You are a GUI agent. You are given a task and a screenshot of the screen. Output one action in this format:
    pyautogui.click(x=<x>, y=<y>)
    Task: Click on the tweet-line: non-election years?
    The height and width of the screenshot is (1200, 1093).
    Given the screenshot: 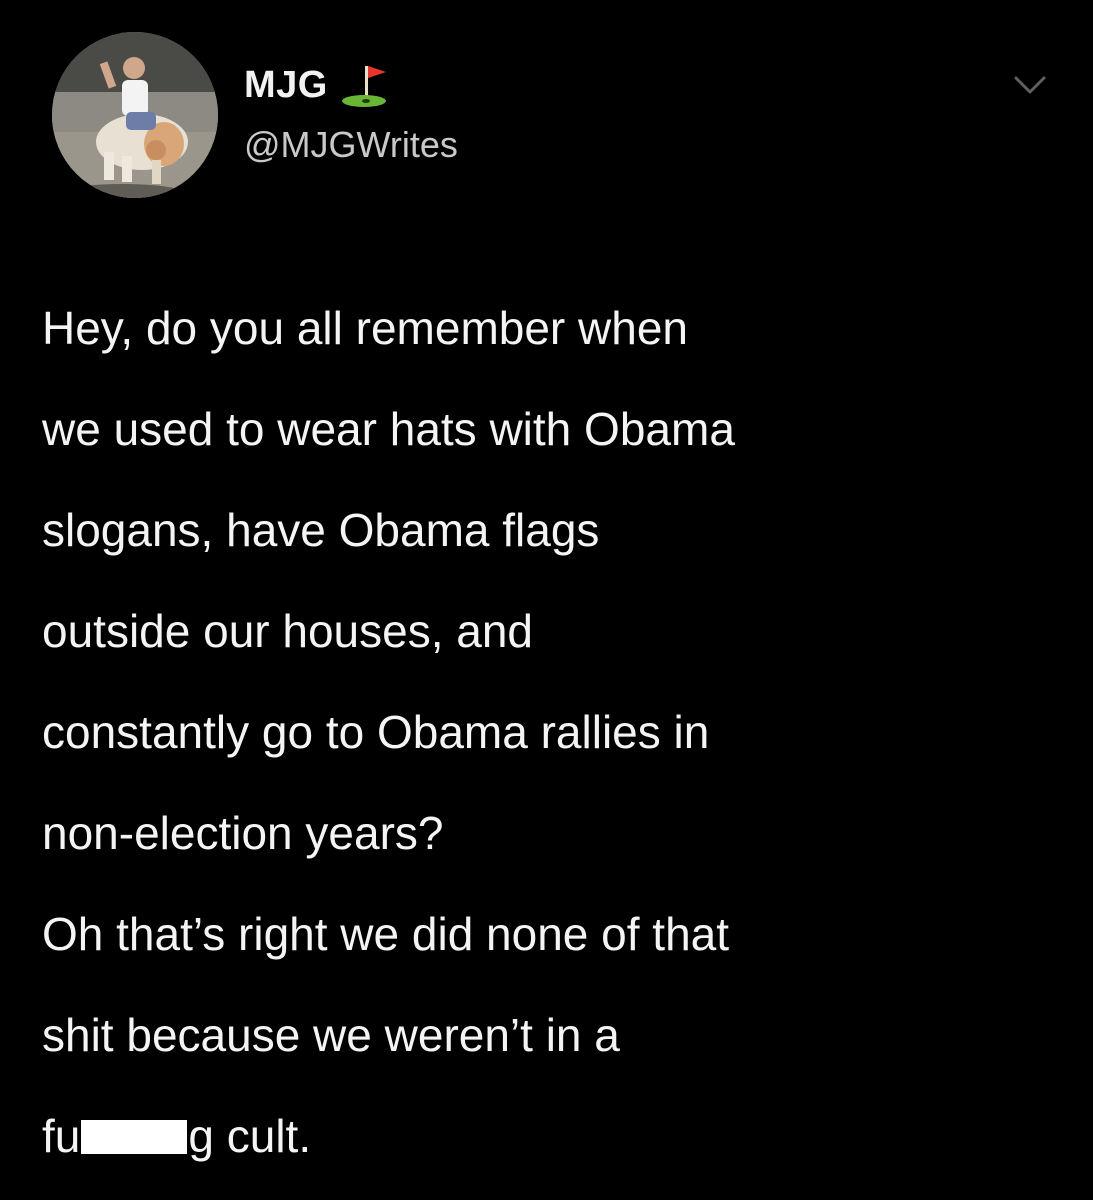 What is the action you would take?
    pyautogui.click(x=243, y=833)
    